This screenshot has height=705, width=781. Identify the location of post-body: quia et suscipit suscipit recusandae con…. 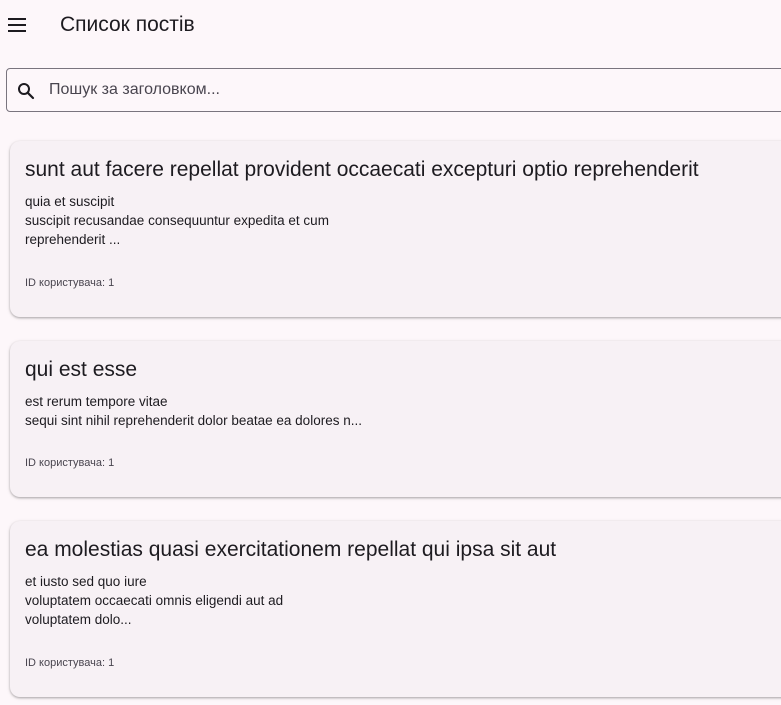
(177, 220).